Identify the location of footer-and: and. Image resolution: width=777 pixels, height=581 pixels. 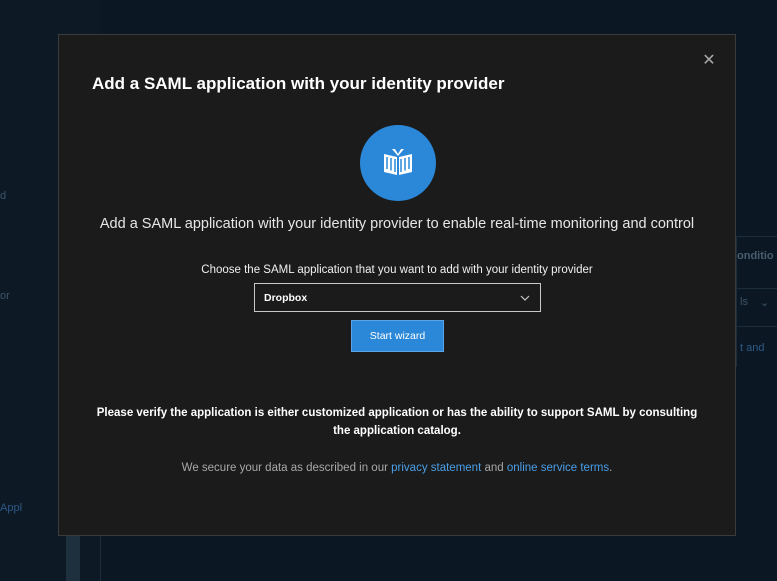
(494, 468).